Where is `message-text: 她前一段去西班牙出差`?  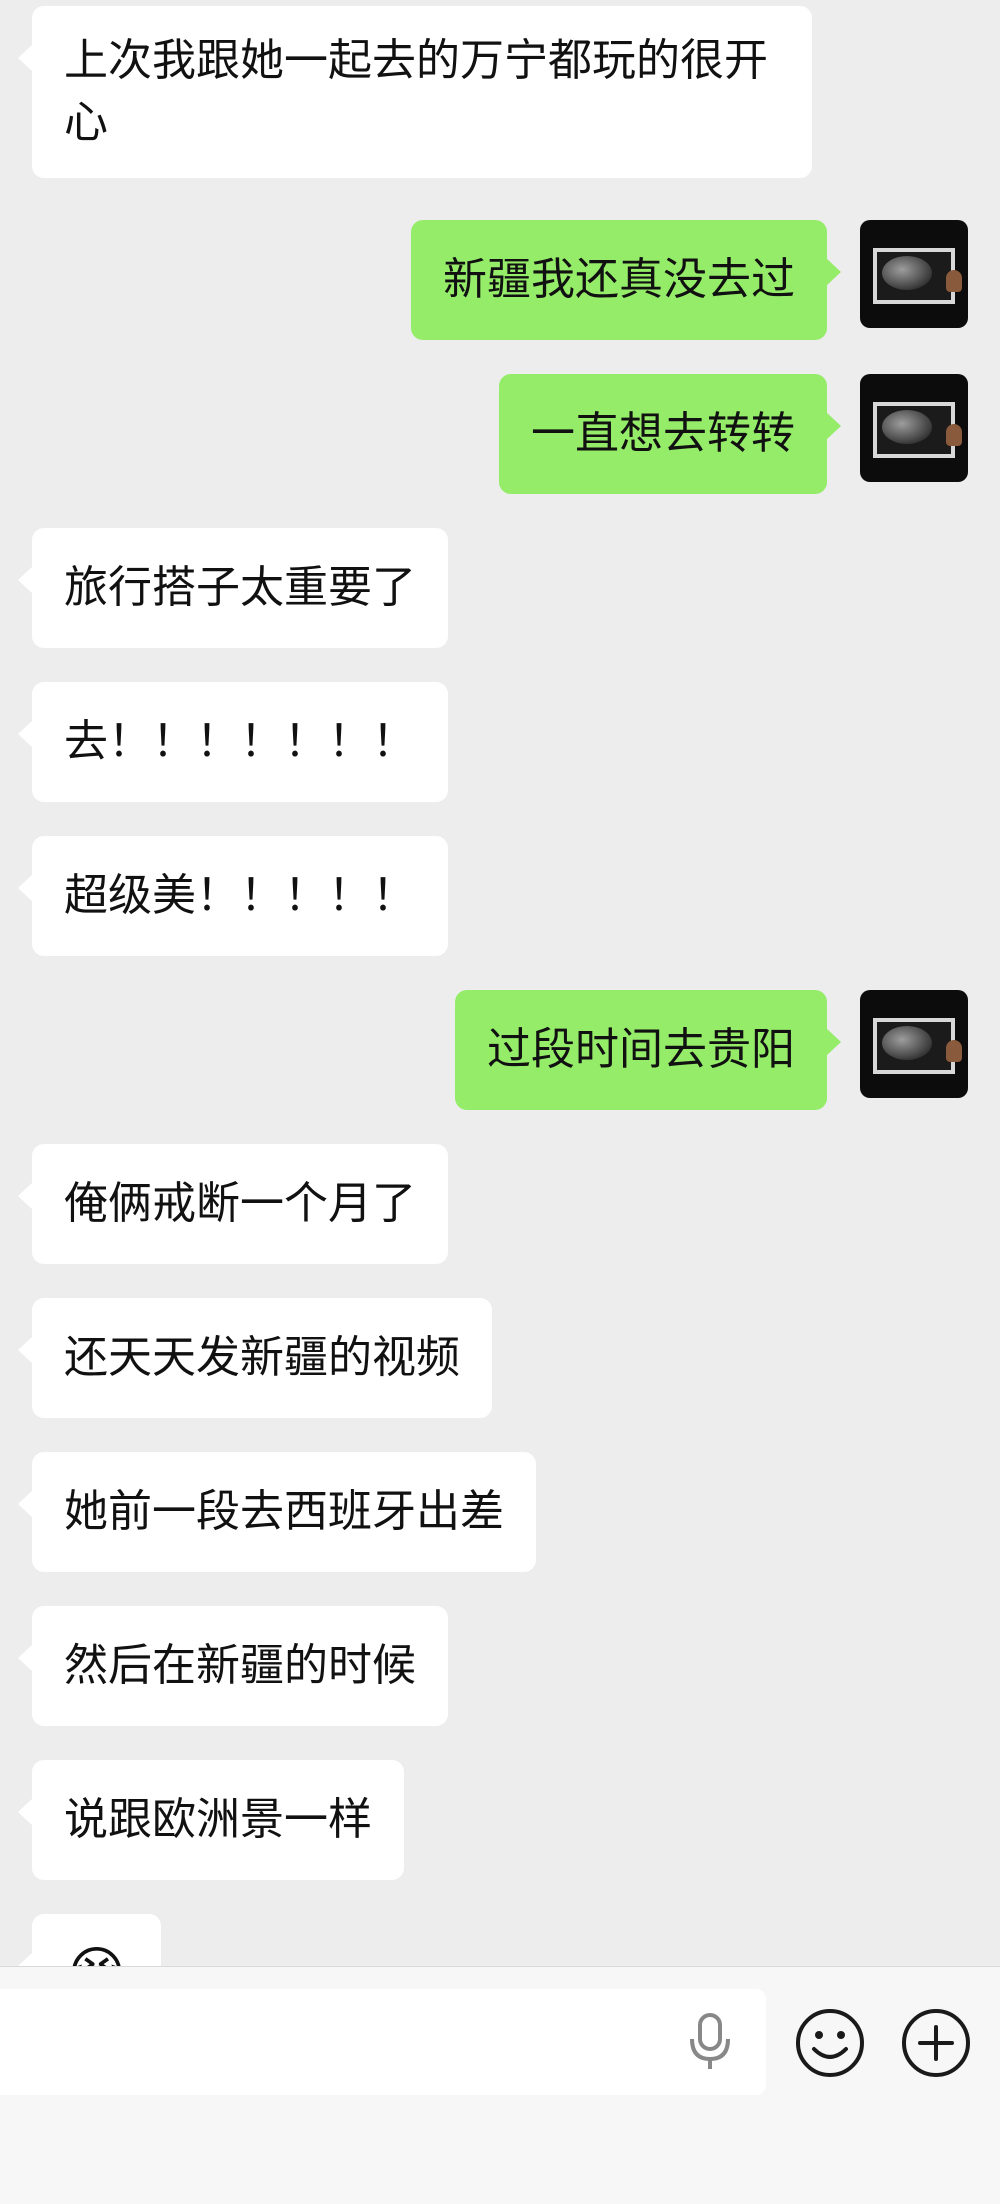 message-text: 她前一段去西班牙出差 is located at coordinates (284, 1511).